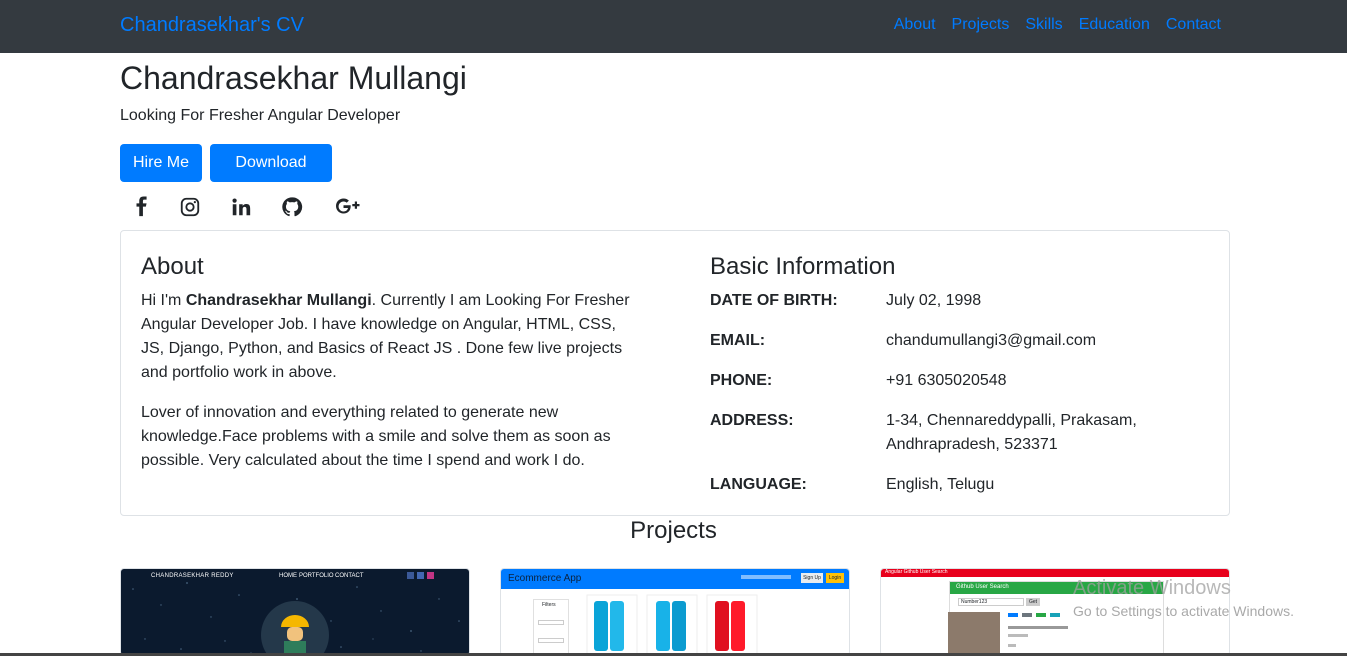  What do you see at coordinates (1193, 25) in the screenshot?
I see `nav-link-contact: Contact` at bounding box center [1193, 25].